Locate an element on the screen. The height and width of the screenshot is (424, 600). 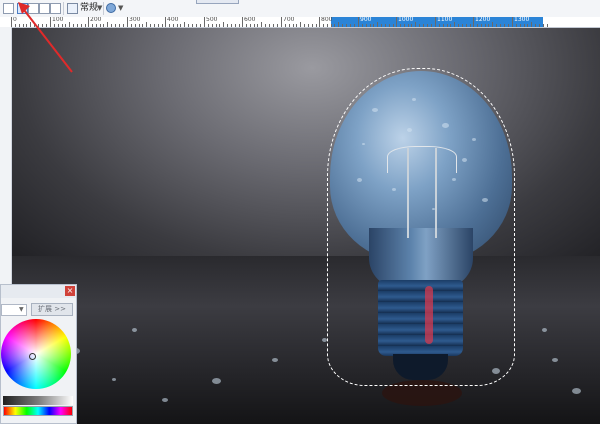
ruler-label: 800 is located at coordinates (327, 20).